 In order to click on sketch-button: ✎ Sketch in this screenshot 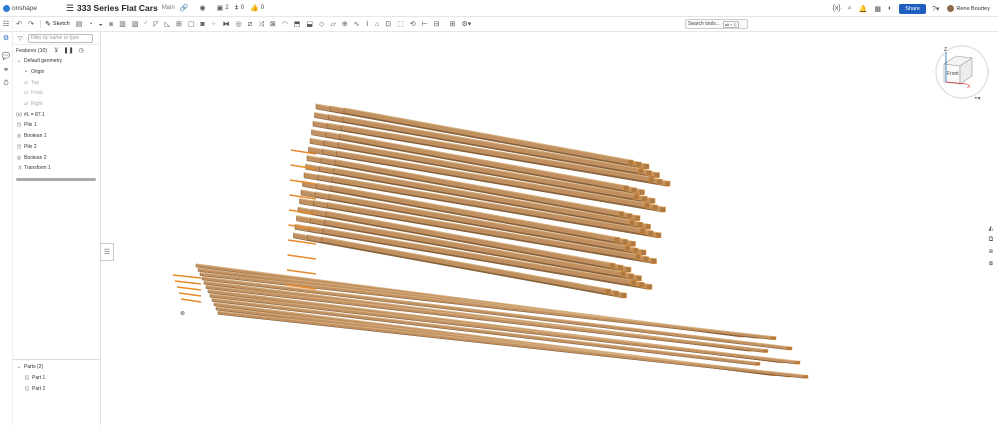, I will do `click(55, 24)`.